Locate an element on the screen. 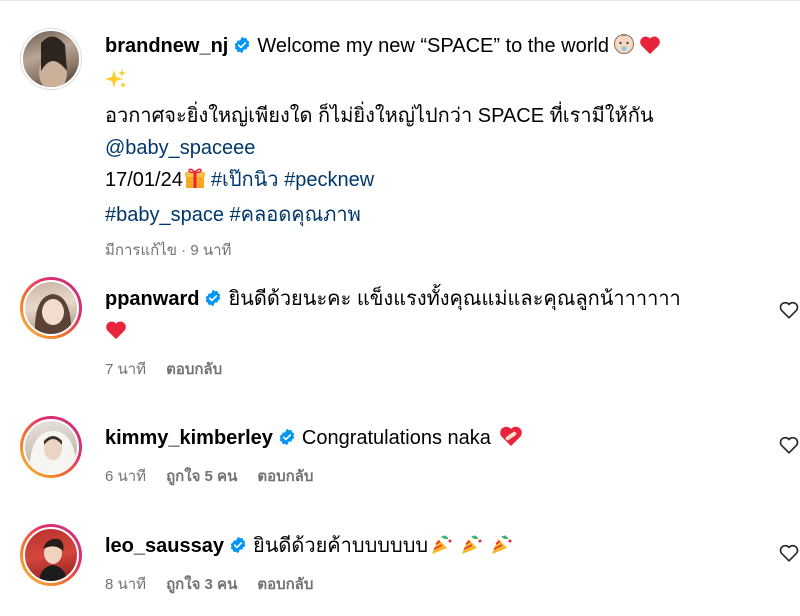  comment-time: 8 นาที is located at coordinates (125, 584).